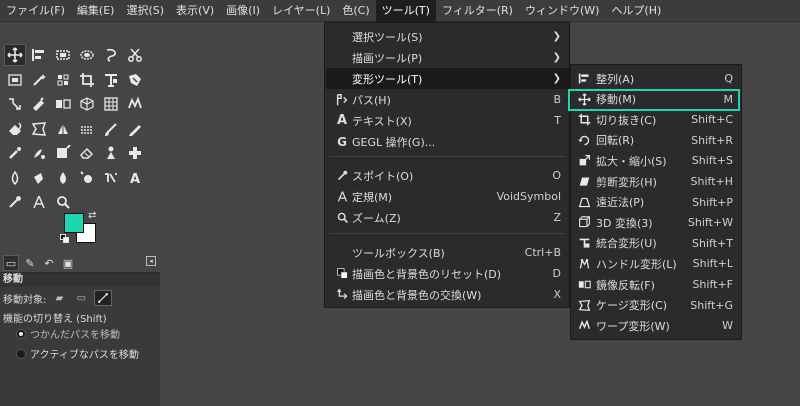  What do you see at coordinates (616, 100) in the screenshot?
I see `submenu-item-label: 移動(M)` at bounding box center [616, 100].